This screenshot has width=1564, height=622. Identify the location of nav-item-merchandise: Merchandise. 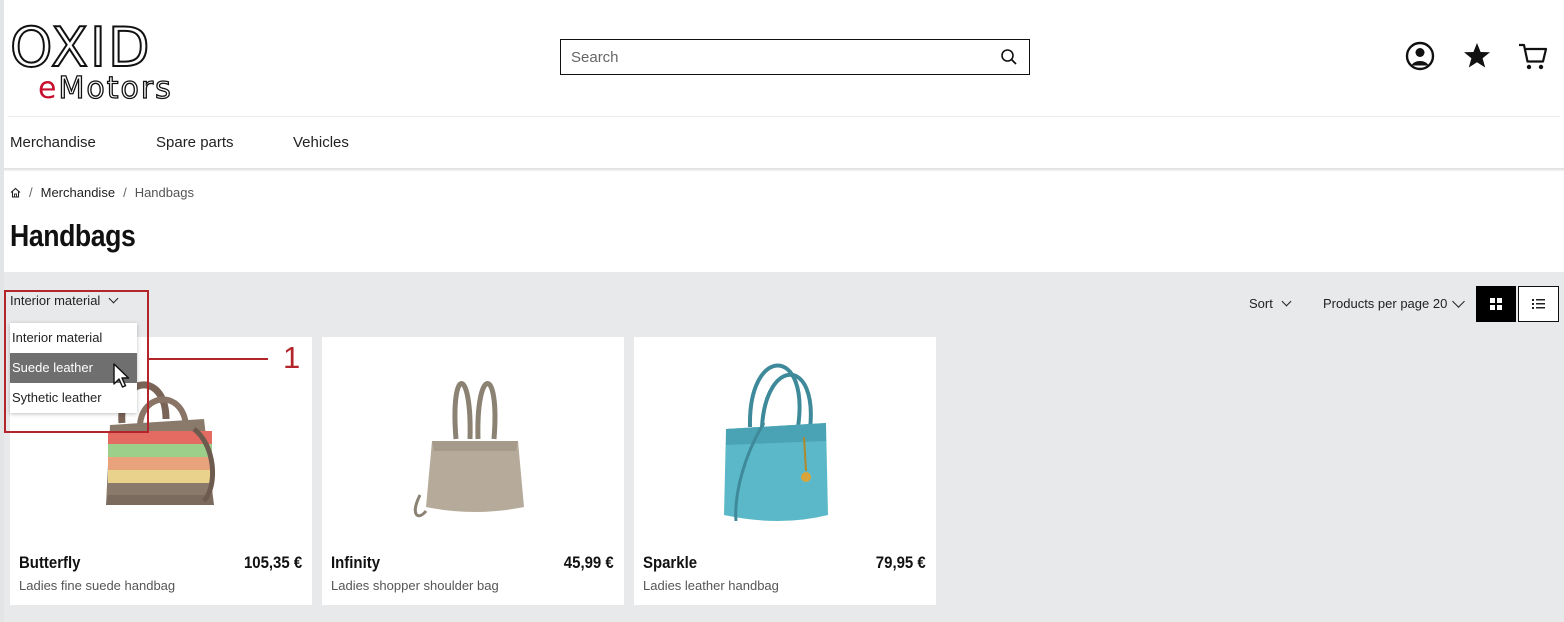
(83, 142).